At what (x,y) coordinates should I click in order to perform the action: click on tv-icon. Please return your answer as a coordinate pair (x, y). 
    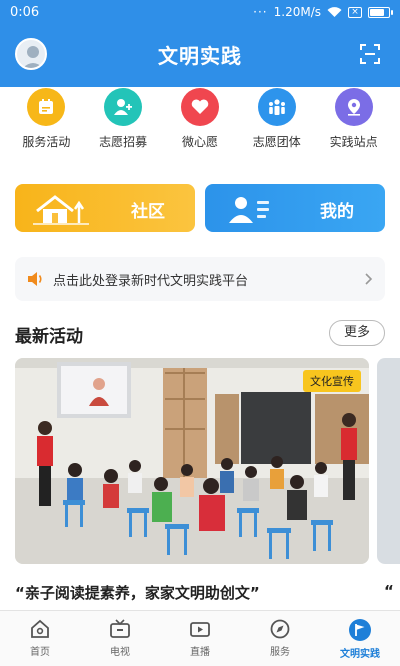
    Looking at the image, I should click on (120, 628).